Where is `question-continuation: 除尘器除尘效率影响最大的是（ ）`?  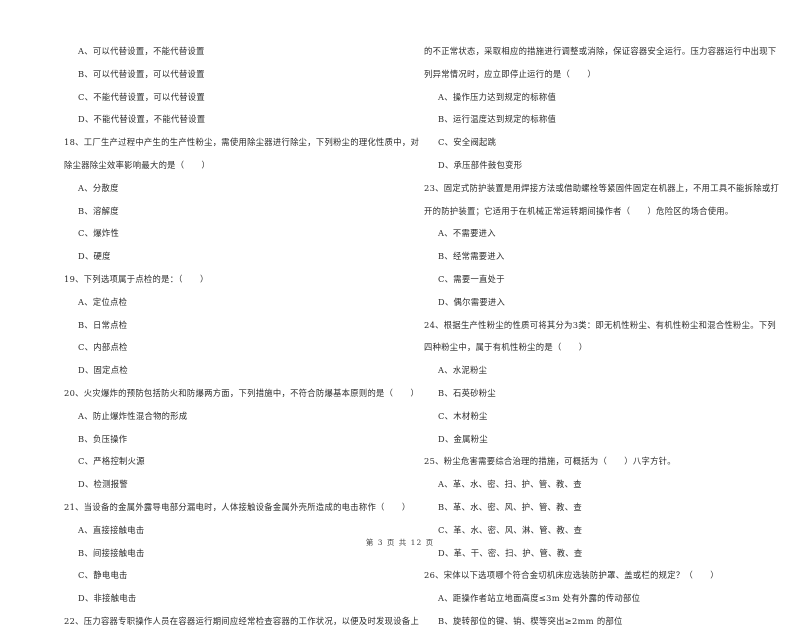
question-continuation: 除尘器除尘效率影响最大的是（ ） is located at coordinates (137, 164).